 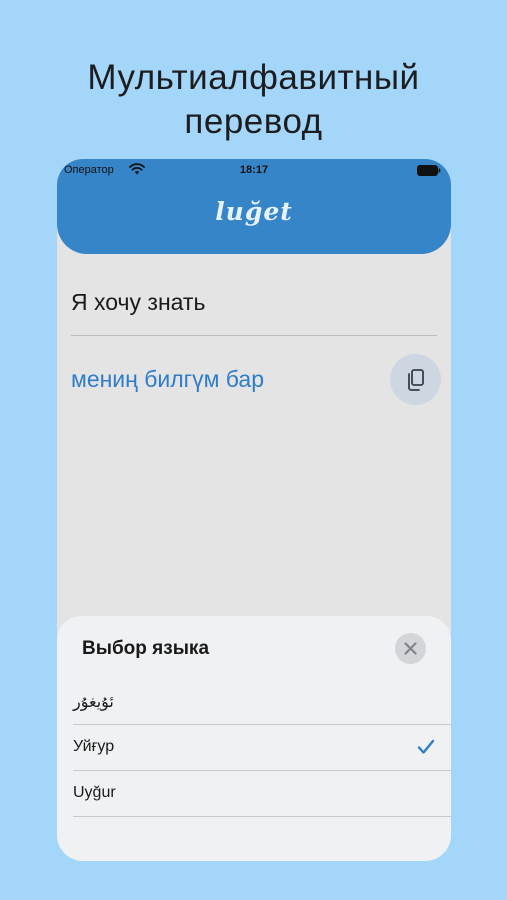 I want to click on close-icon, so click(x=410, y=648).